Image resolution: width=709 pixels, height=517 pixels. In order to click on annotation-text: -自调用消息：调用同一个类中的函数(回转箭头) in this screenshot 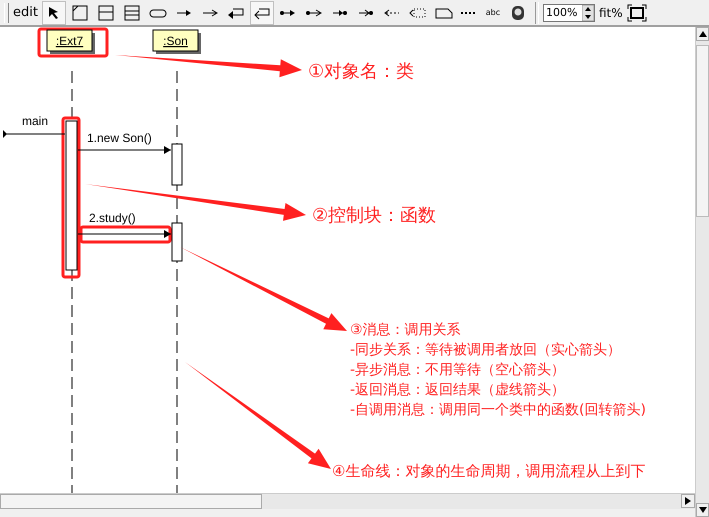, I will do `click(498, 410)`.